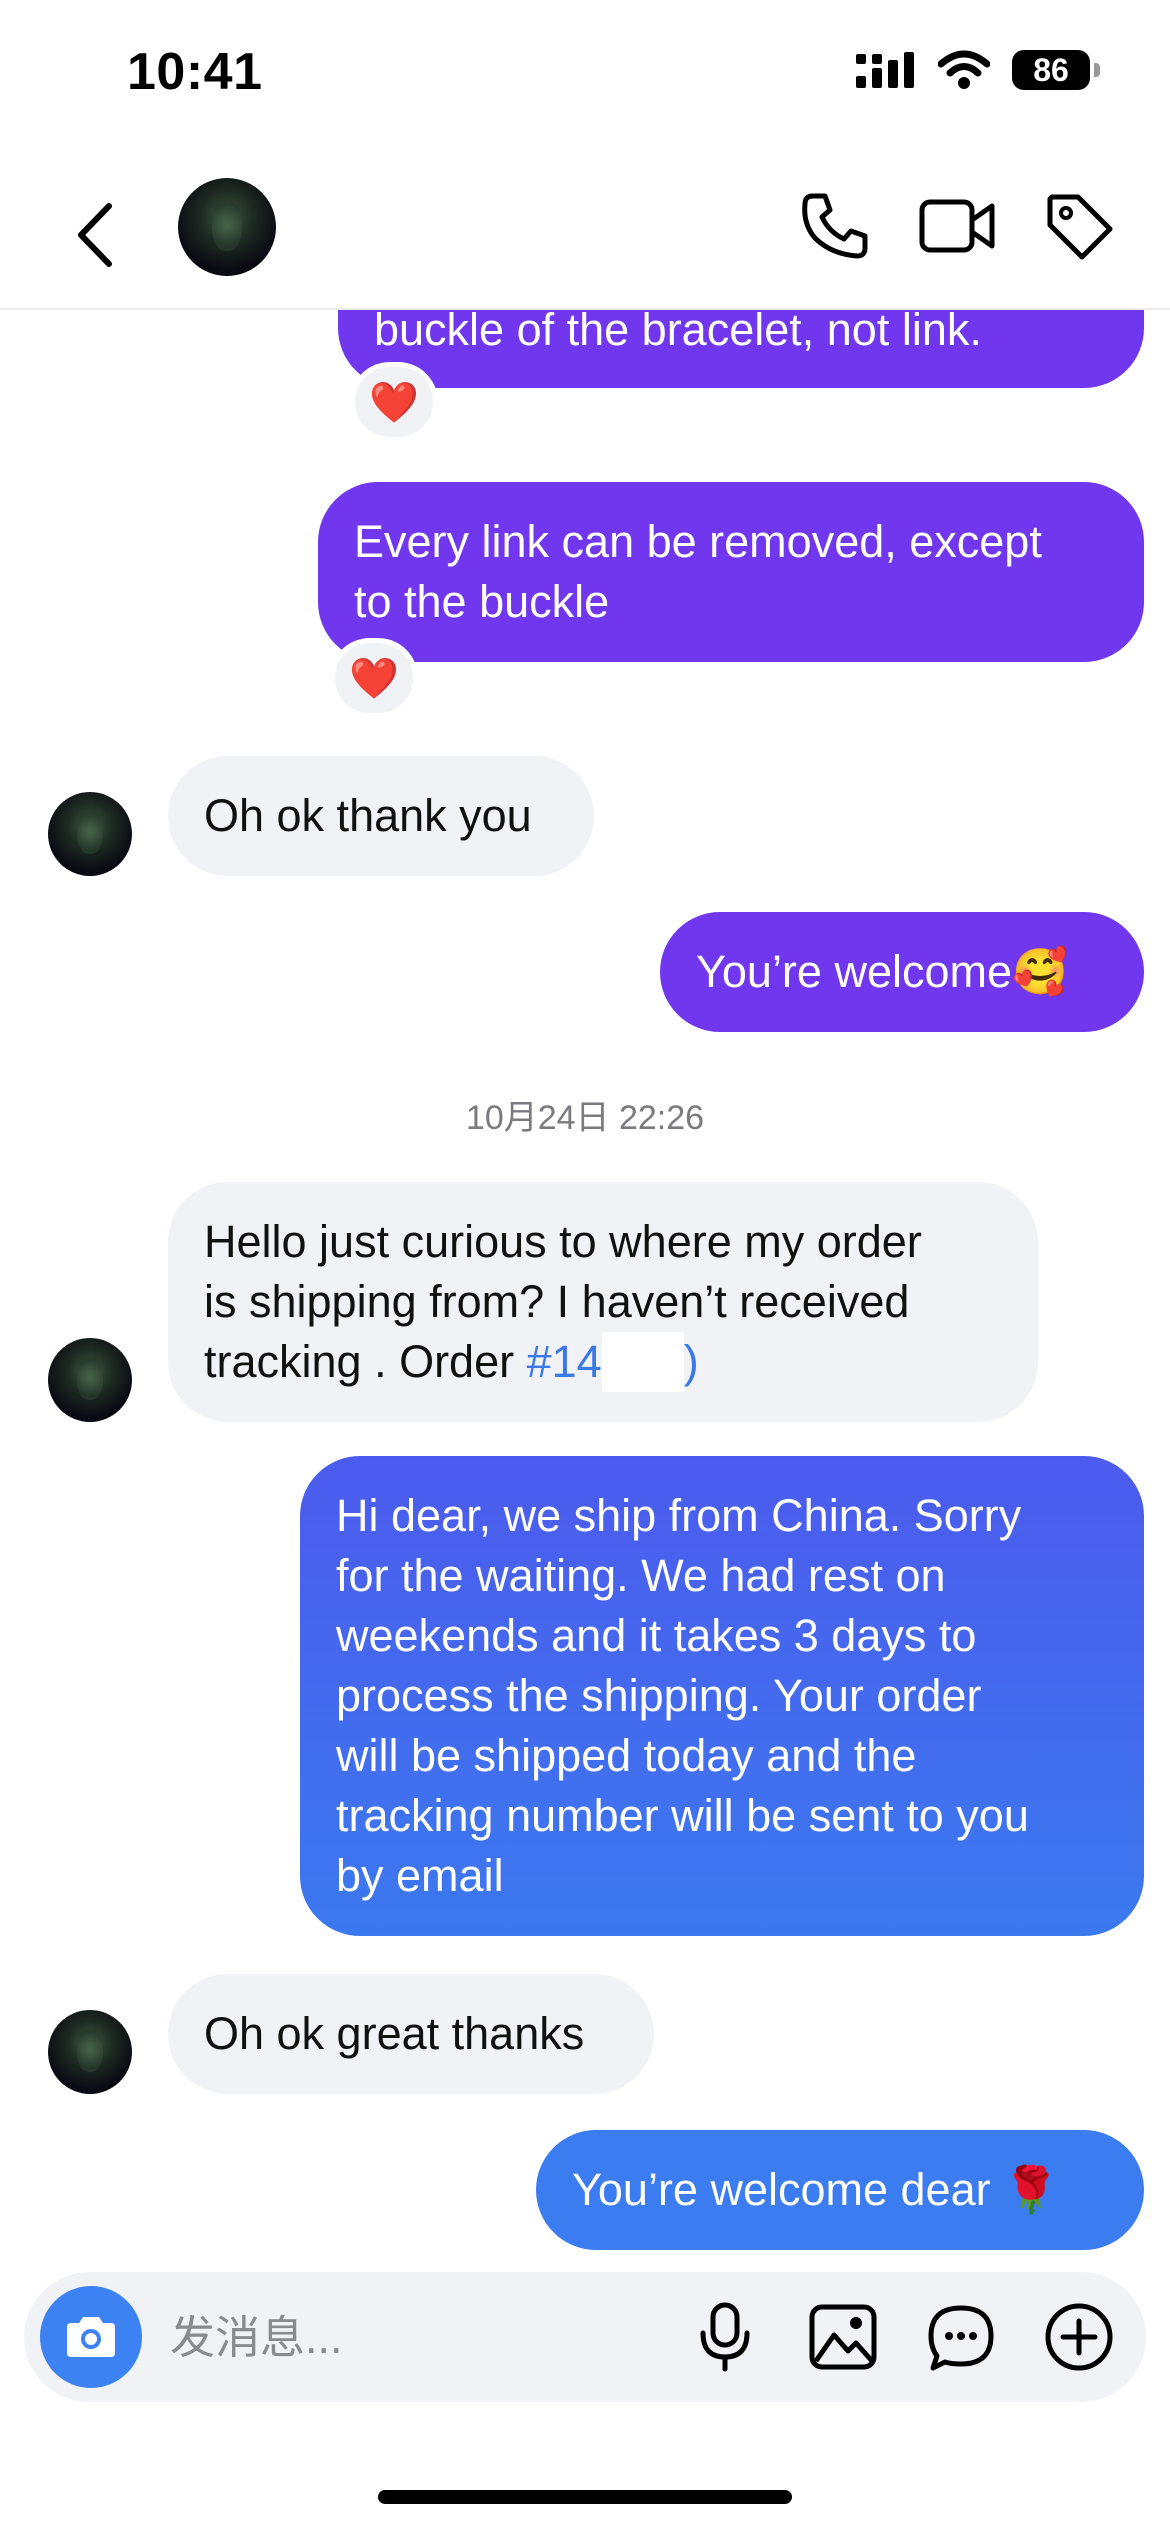  Describe the element at coordinates (585, 2497) in the screenshot. I see `home-indicator` at that location.